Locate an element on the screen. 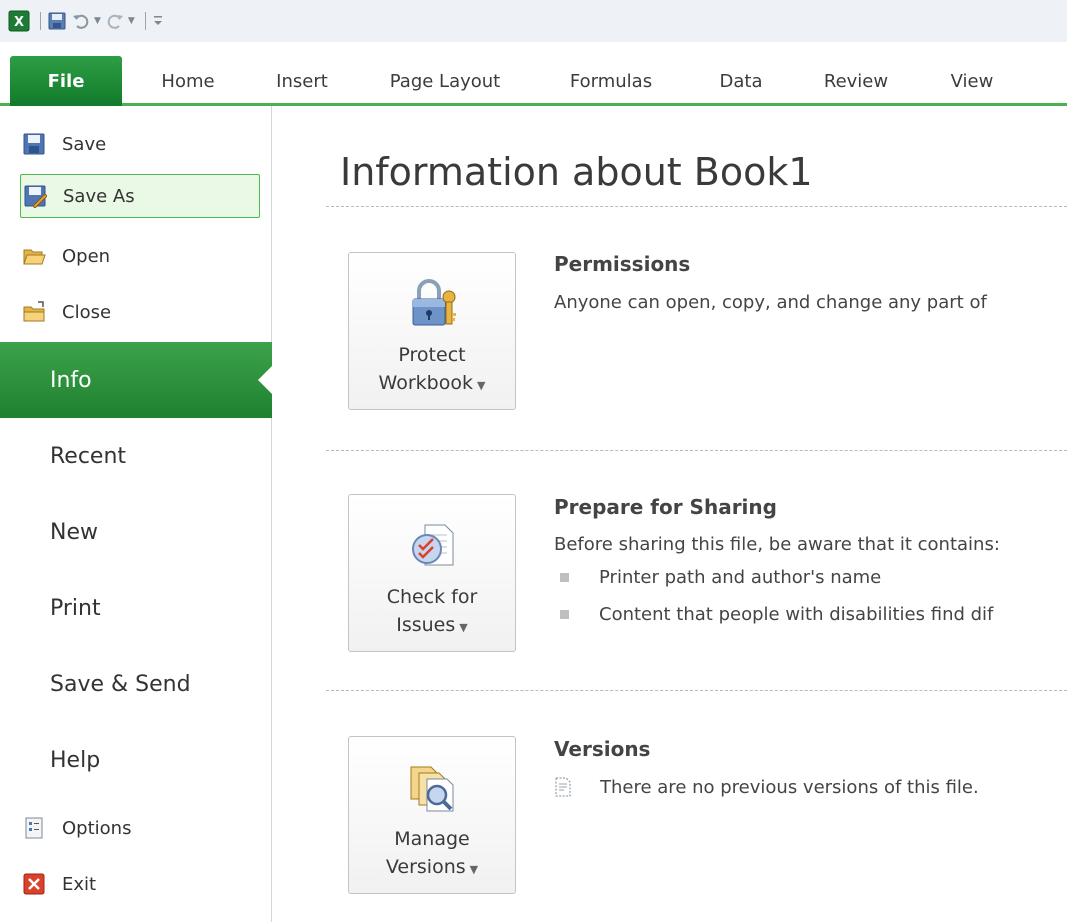  save-as-label: Save As is located at coordinates (99, 196).